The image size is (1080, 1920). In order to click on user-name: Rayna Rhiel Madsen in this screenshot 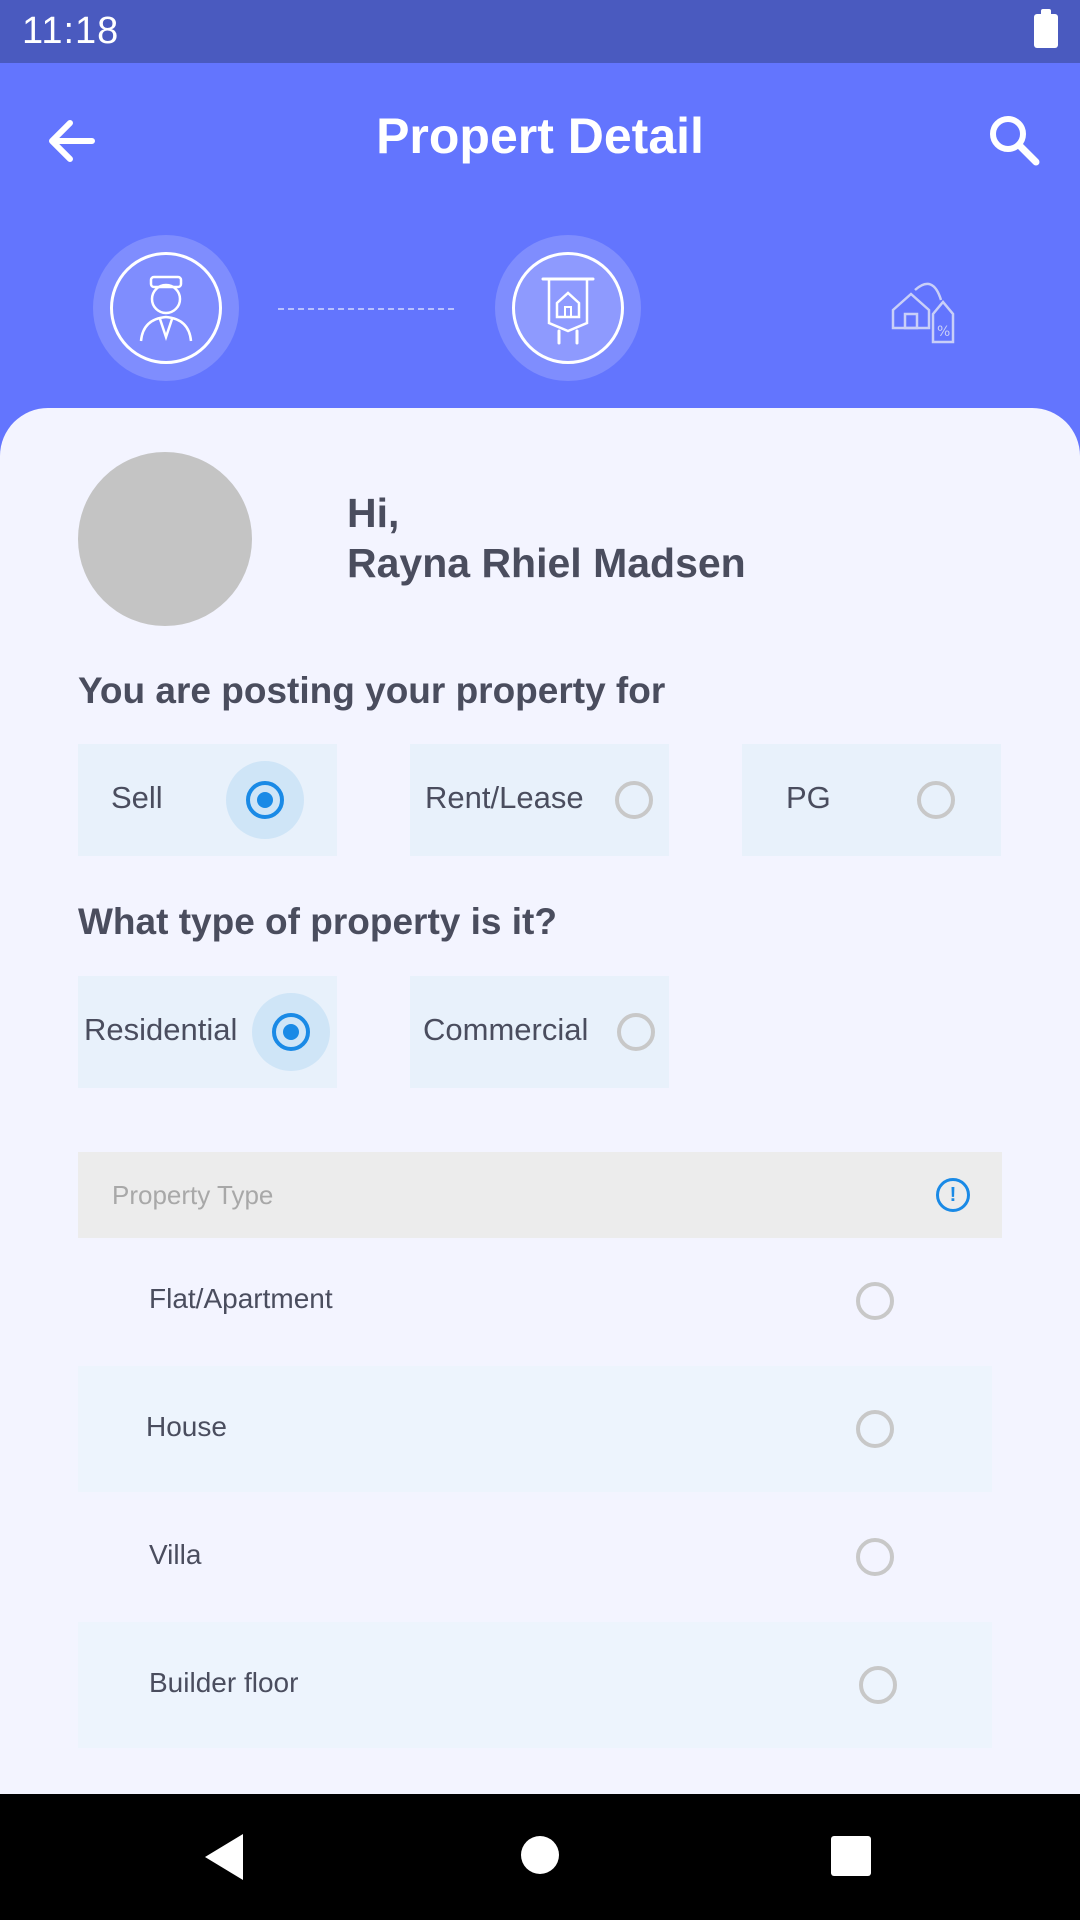, I will do `click(546, 563)`.